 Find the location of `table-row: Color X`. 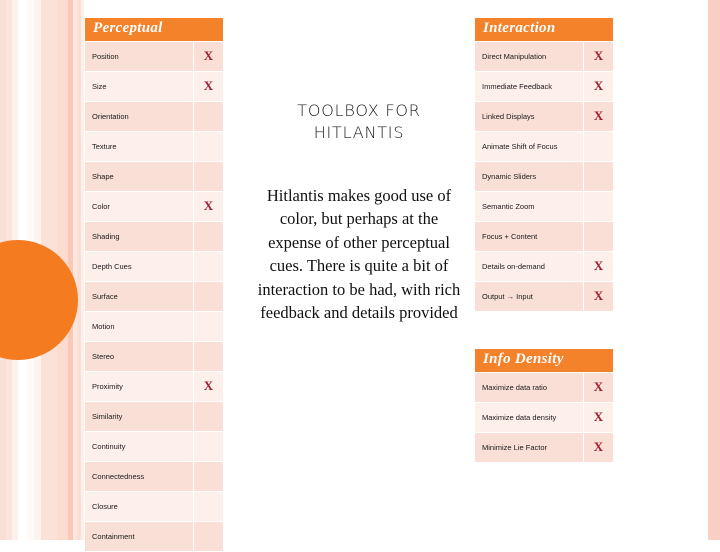

table-row: Color X is located at coordinates (154, 206).